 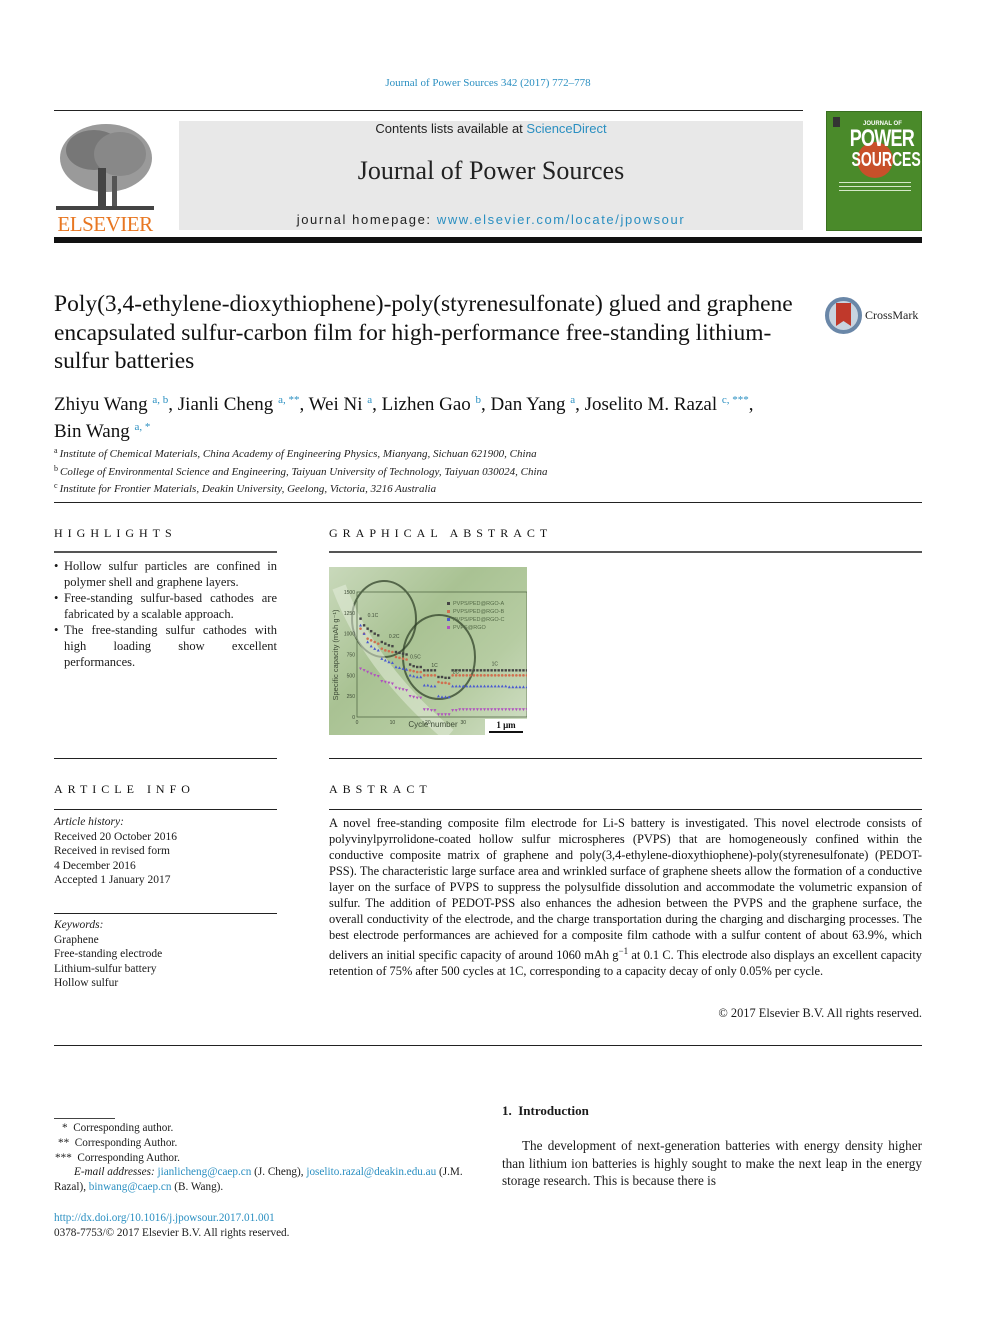 I want to click on crossmark-button: CrossMark, so click(x=875, y=317).